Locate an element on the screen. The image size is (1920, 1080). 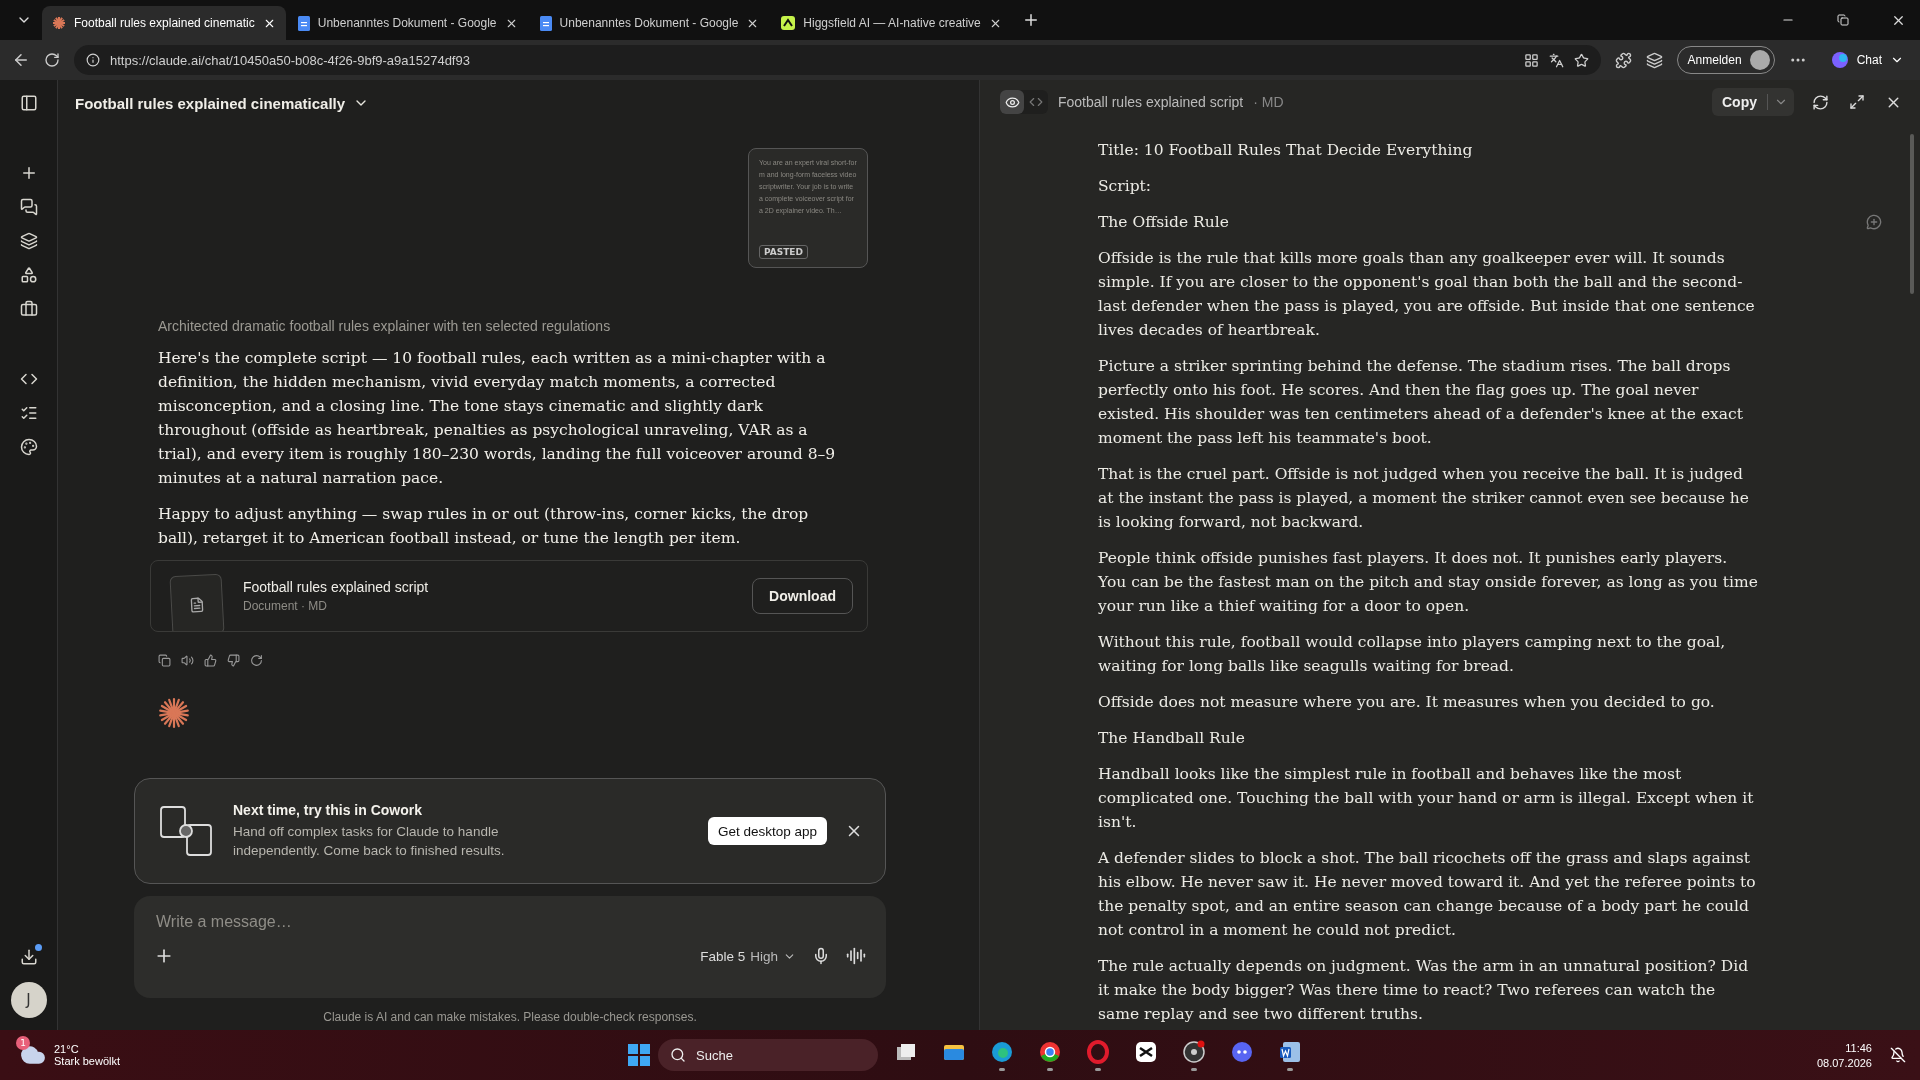
cowork-title: Next time, try this in Cowork is located at coordinates (328, 810).